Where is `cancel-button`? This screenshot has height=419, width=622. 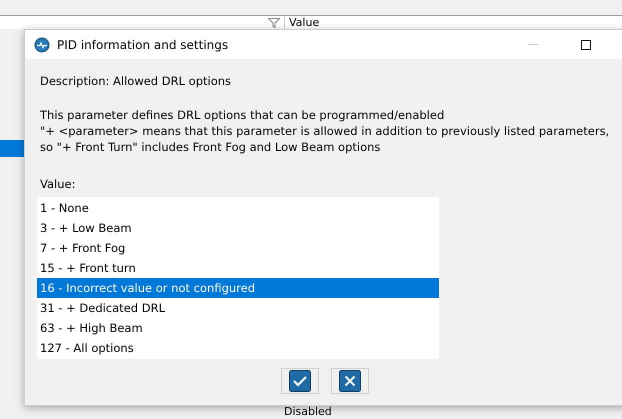 cancel-button is located at coordinates (350, 381).